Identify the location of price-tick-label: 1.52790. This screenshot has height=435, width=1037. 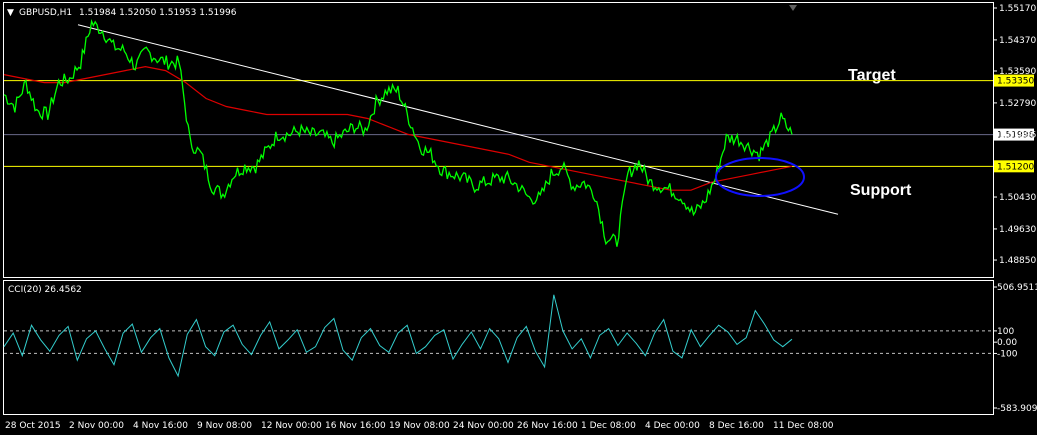
(1017, 104).